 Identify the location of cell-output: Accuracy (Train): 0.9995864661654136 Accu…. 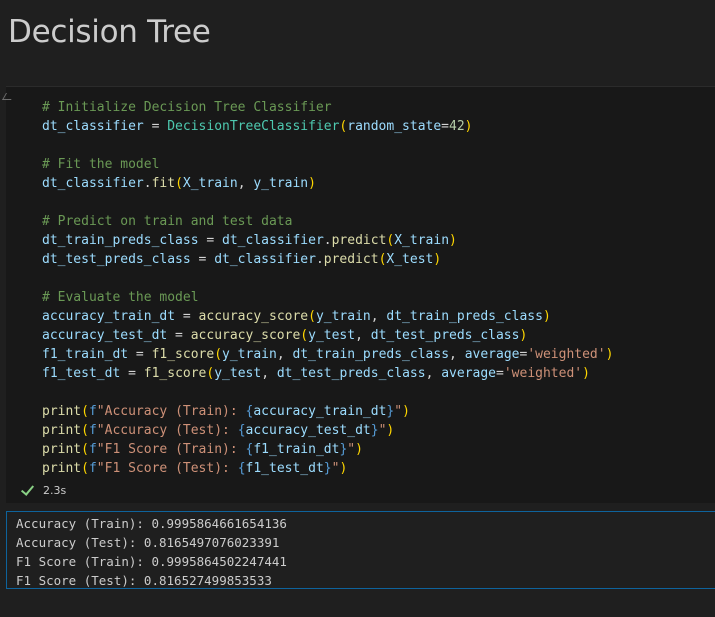
(360, 550).